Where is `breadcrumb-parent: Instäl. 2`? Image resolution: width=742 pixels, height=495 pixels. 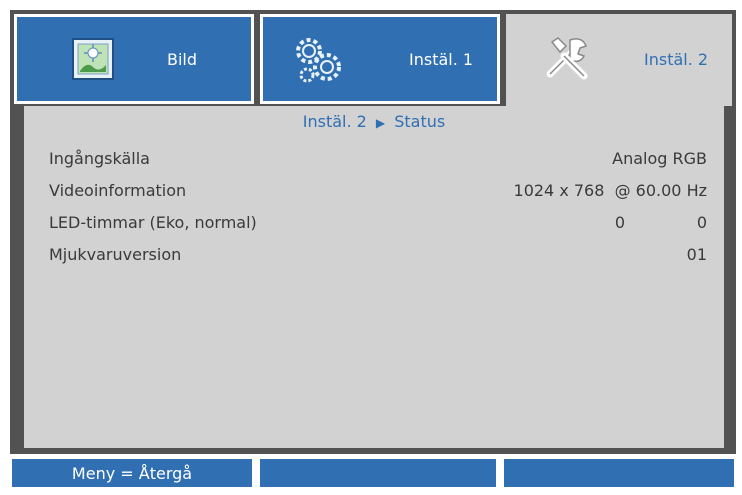 breadcrumb-parent: Instäl. 2 is located at coordinates (334, 121).